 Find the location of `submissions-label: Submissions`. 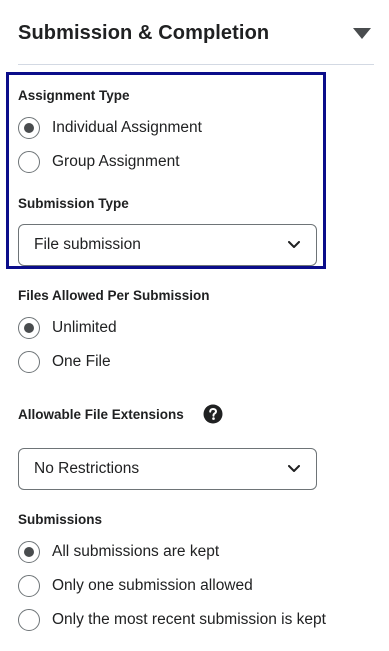

submissions-label: Submissions is located at coordinates (60, 519).